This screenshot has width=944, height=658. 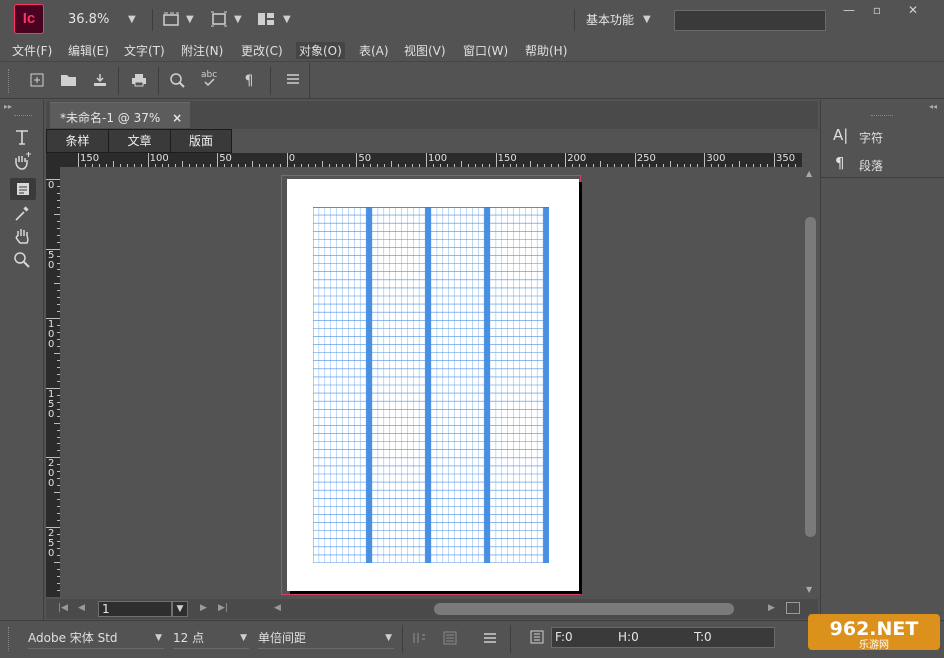 I want to click on line-numbers-icon, so click(x=419, y=638).